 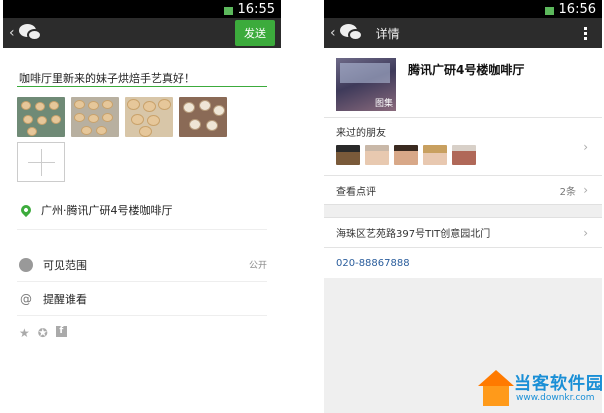 I want to click on status-time: 16:55, so click(x=256, y=9).